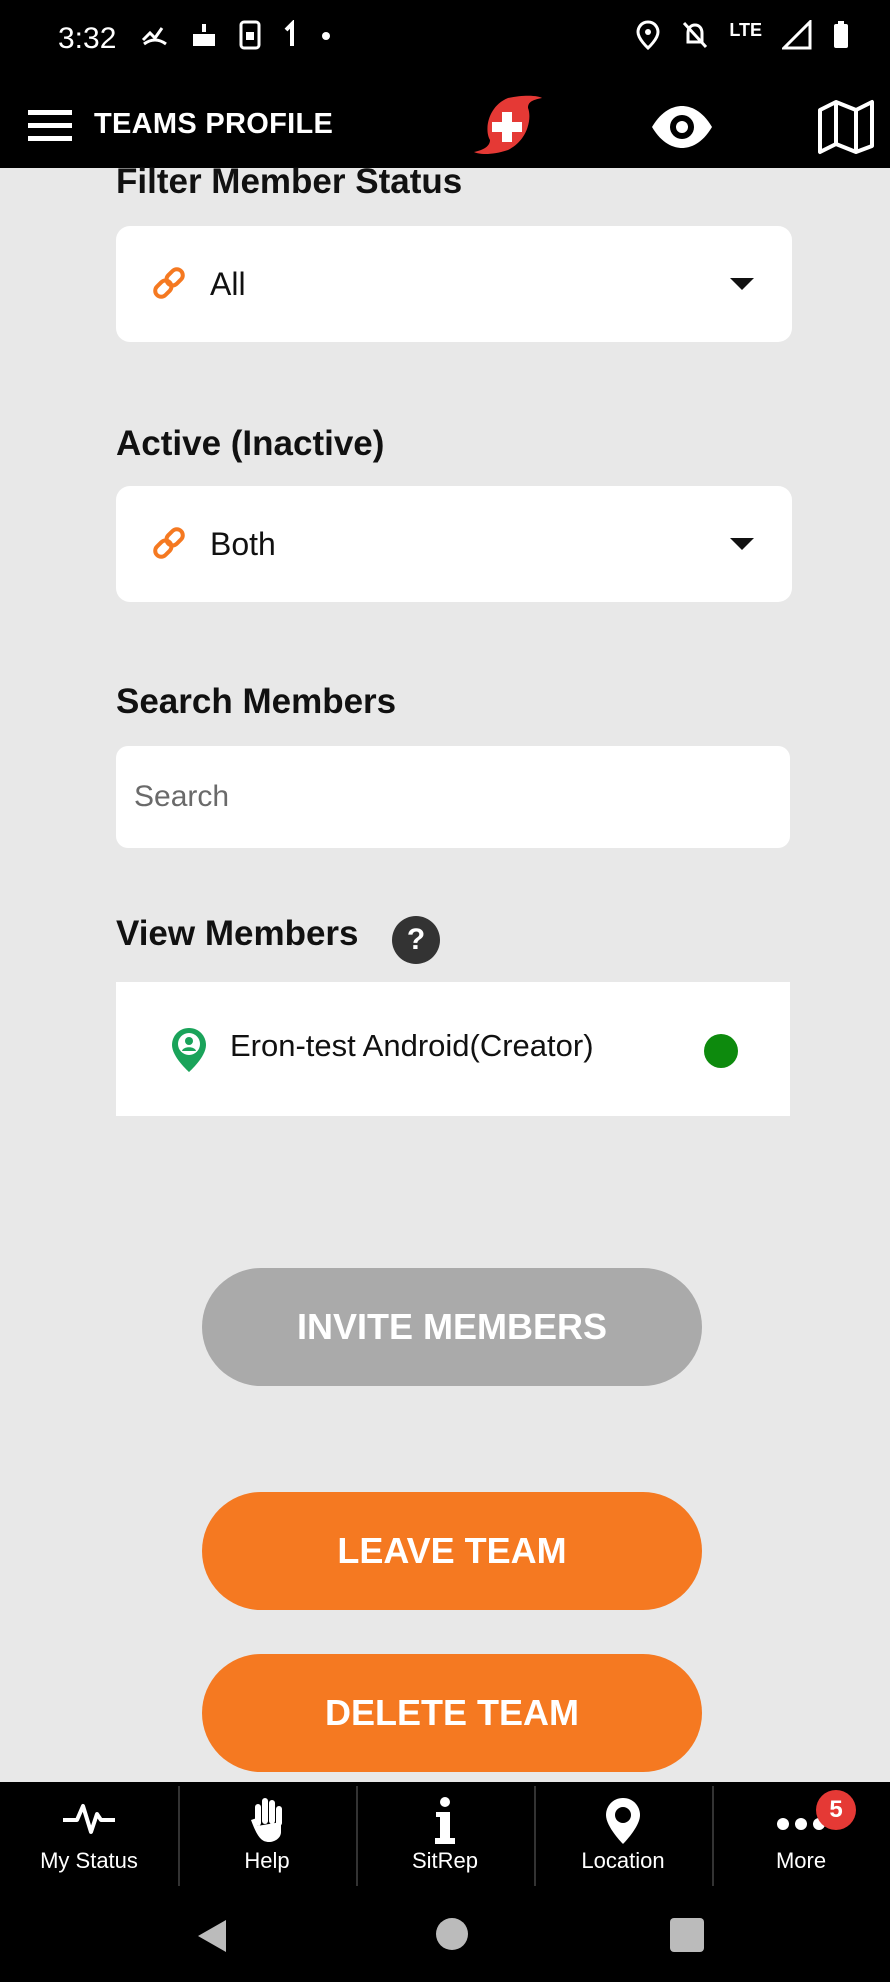 The height and width of the screenshot is (1982, 890). I want to click on invite-members-button: INVITE MEMBERS, so click(452, 1327).